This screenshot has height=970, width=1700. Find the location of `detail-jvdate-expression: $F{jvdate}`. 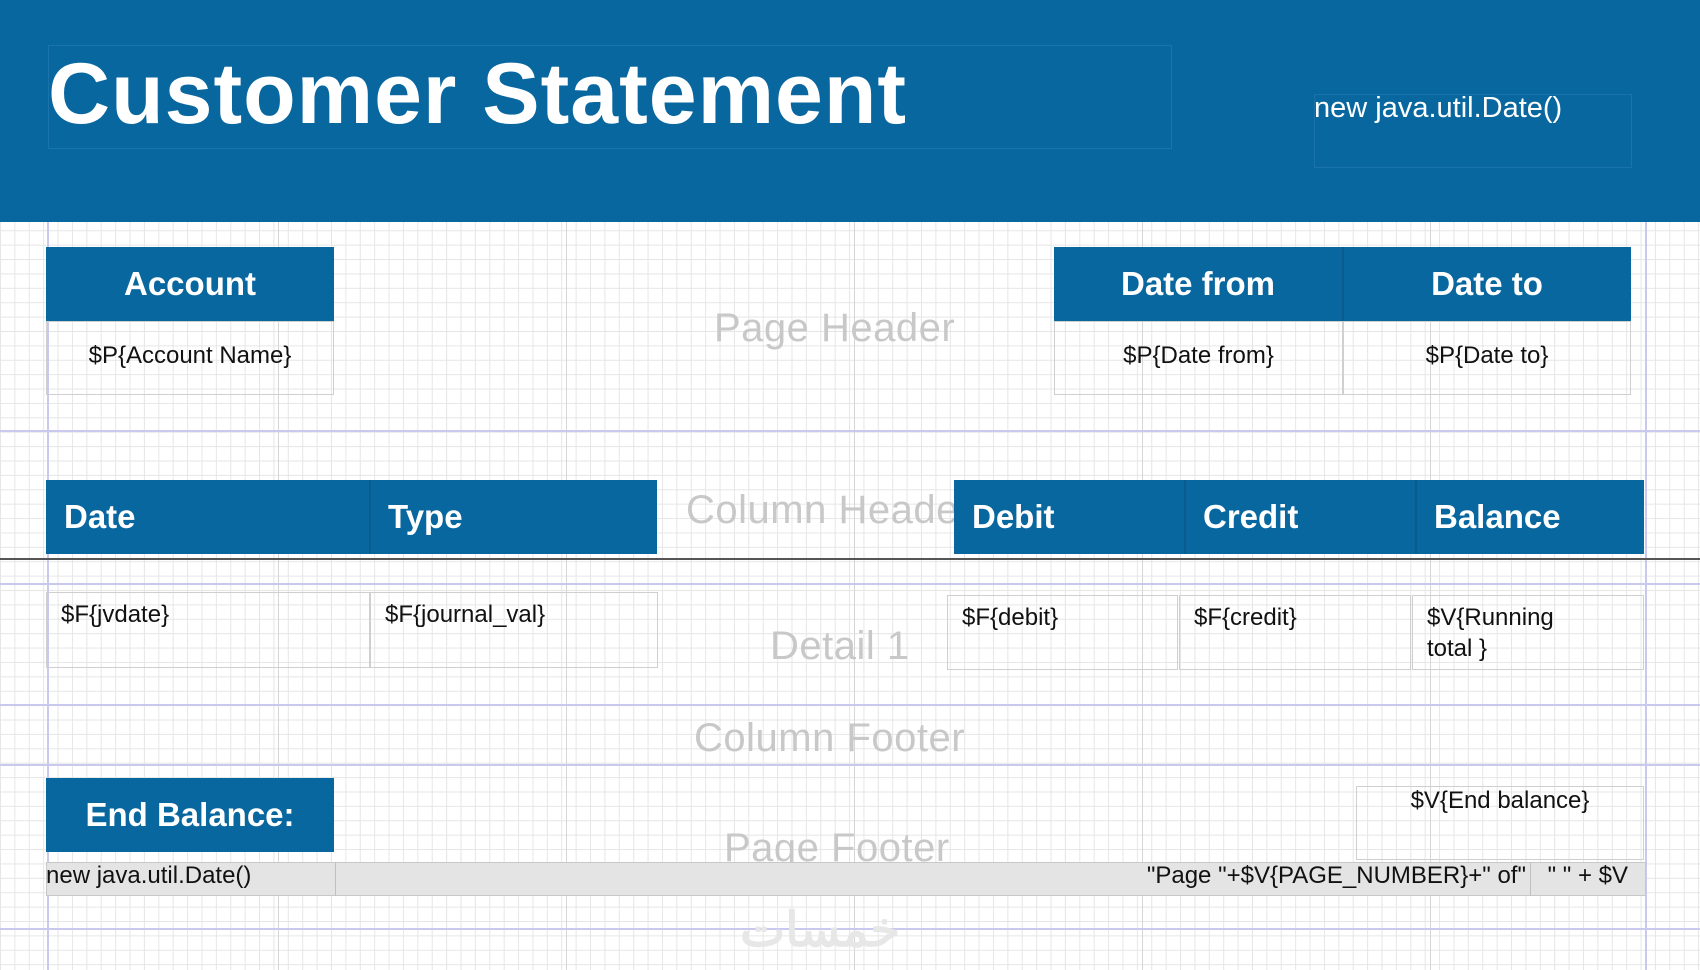

detail-jvdate-expression: $F{jvdate} is located at coordinates (115, 614).